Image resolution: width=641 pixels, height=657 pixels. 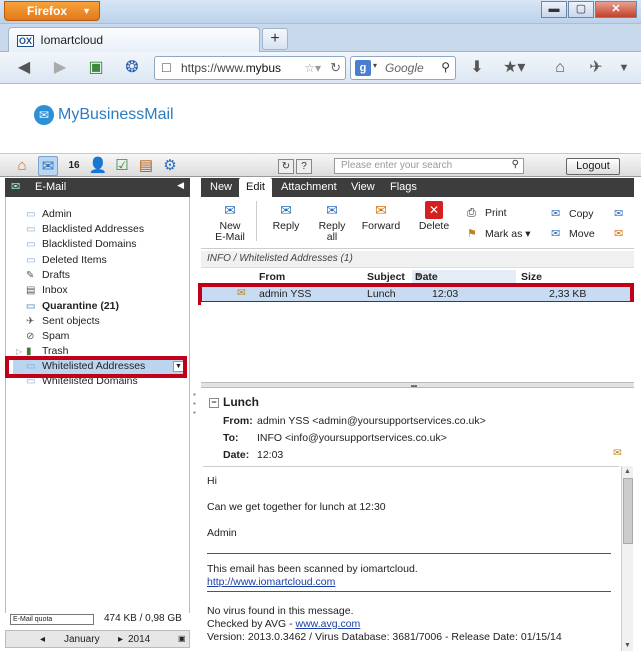 What do you see at coordinates (328, 624) in the screenshot?
I see `avg-link: www.avg.com` at bounding box center [328, 624].